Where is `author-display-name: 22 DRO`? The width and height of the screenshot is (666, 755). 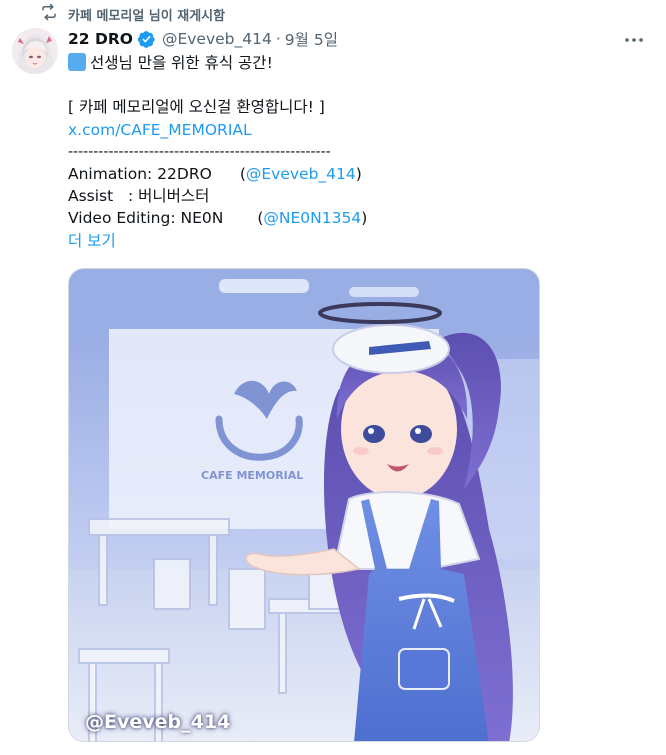 author-display-name: 22 DRO is located at coordinates (100, 39).